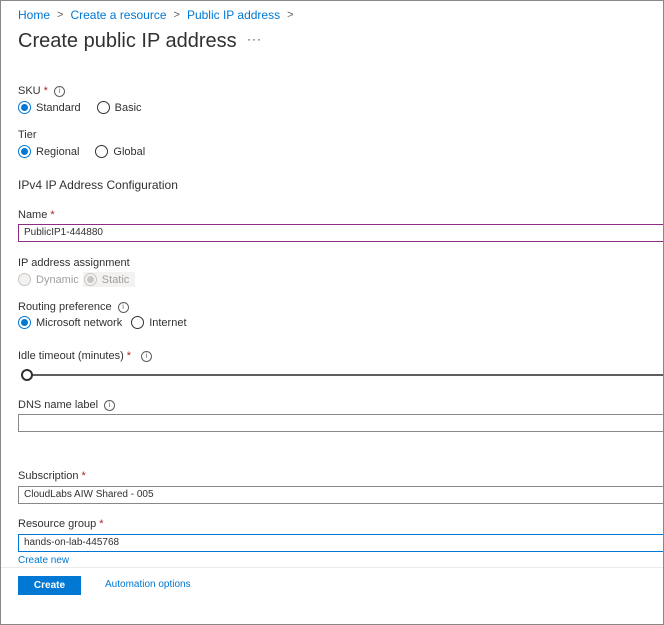  What do you see at coordinates (345, 375) in the screenshot?
I see `idle-timeout-slider-track` at bounding box center [345, 375].